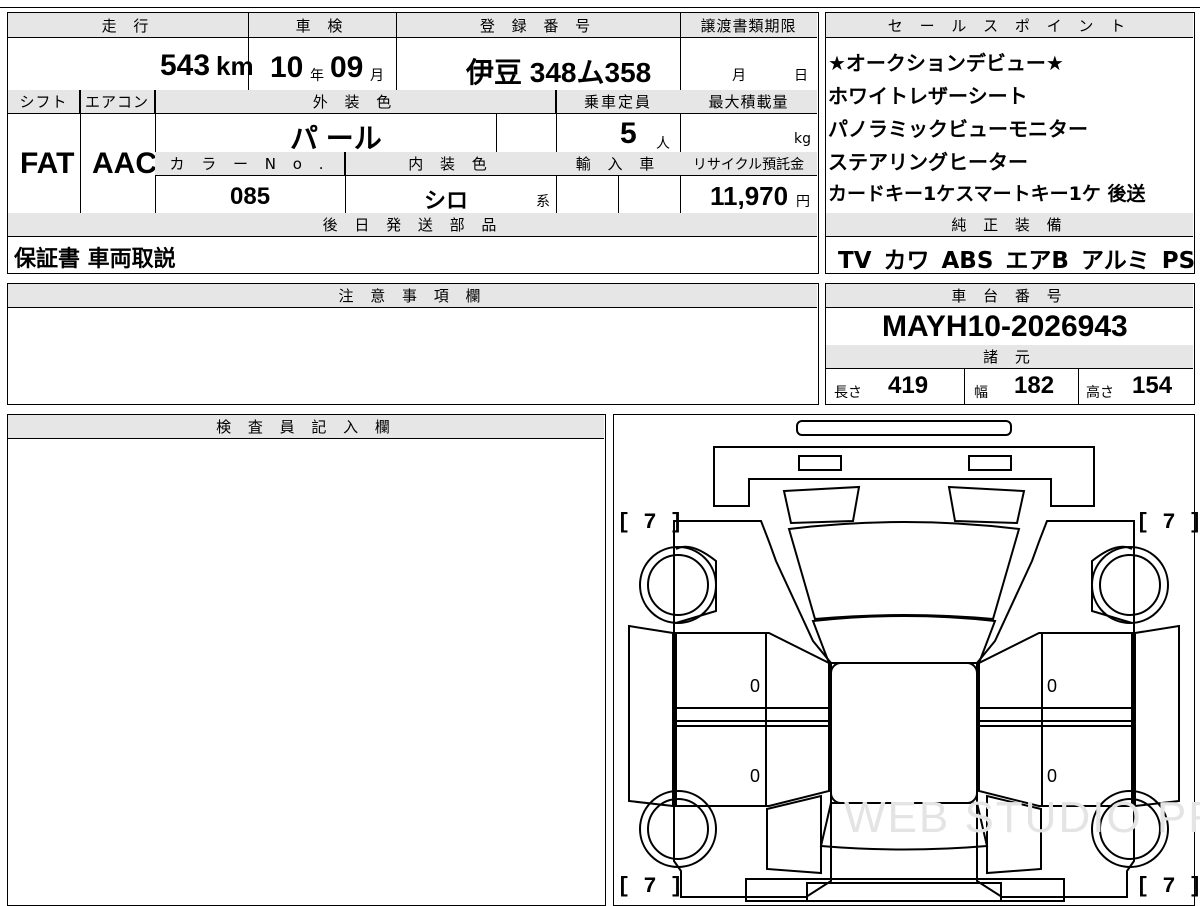  What do you see at coordinates (1022, 817) in the screenshot?
I see `diagram-watermark: WEB STUDIO PRO` at bounding box center [1022, 817].